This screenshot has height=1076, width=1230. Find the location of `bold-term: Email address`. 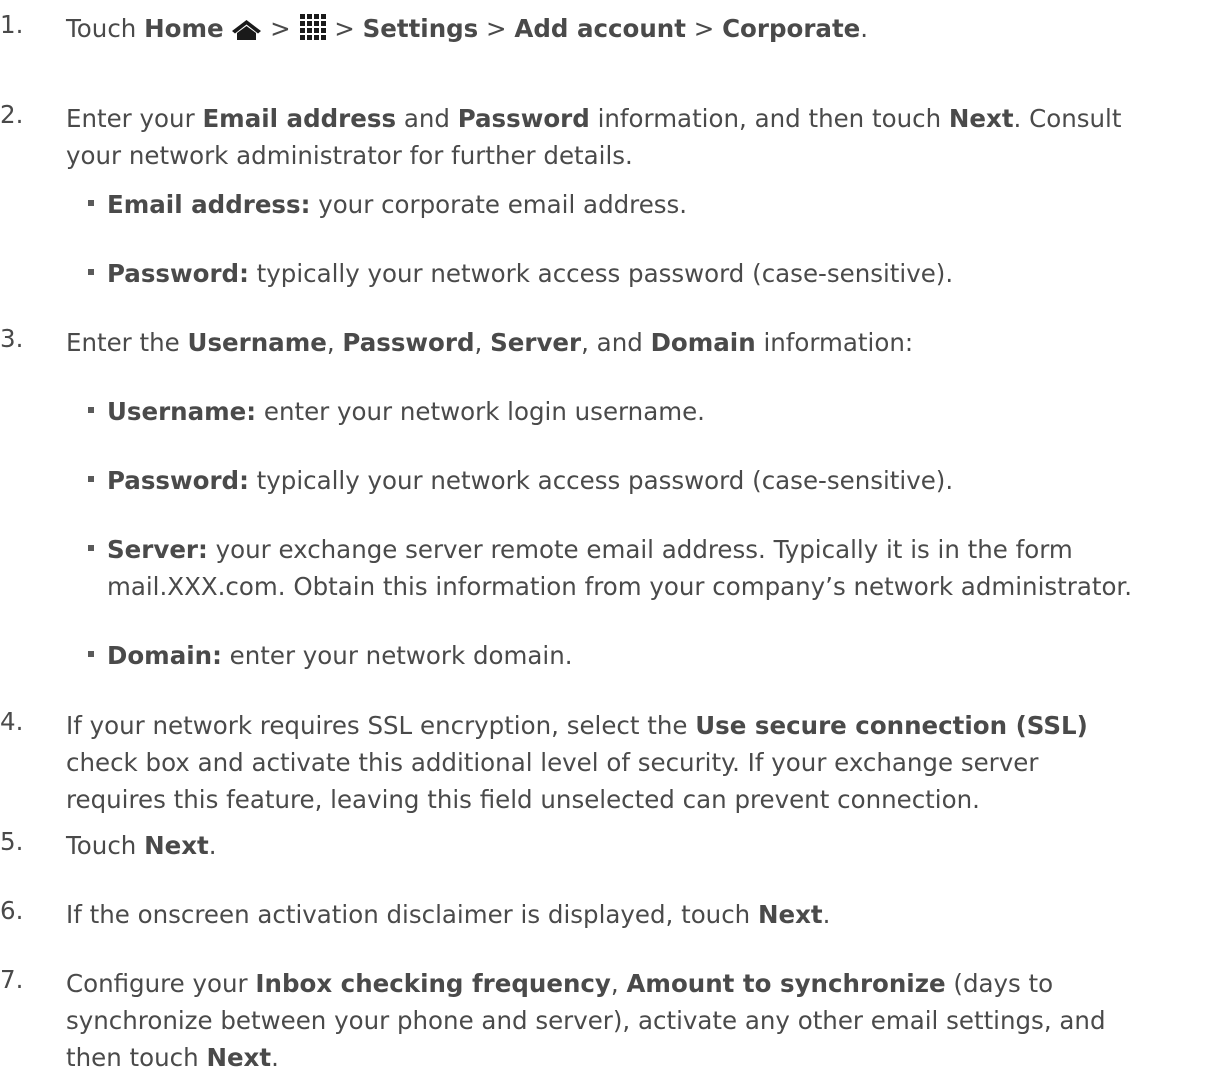

bold-term: Email address is located at coordinates (299, 118).